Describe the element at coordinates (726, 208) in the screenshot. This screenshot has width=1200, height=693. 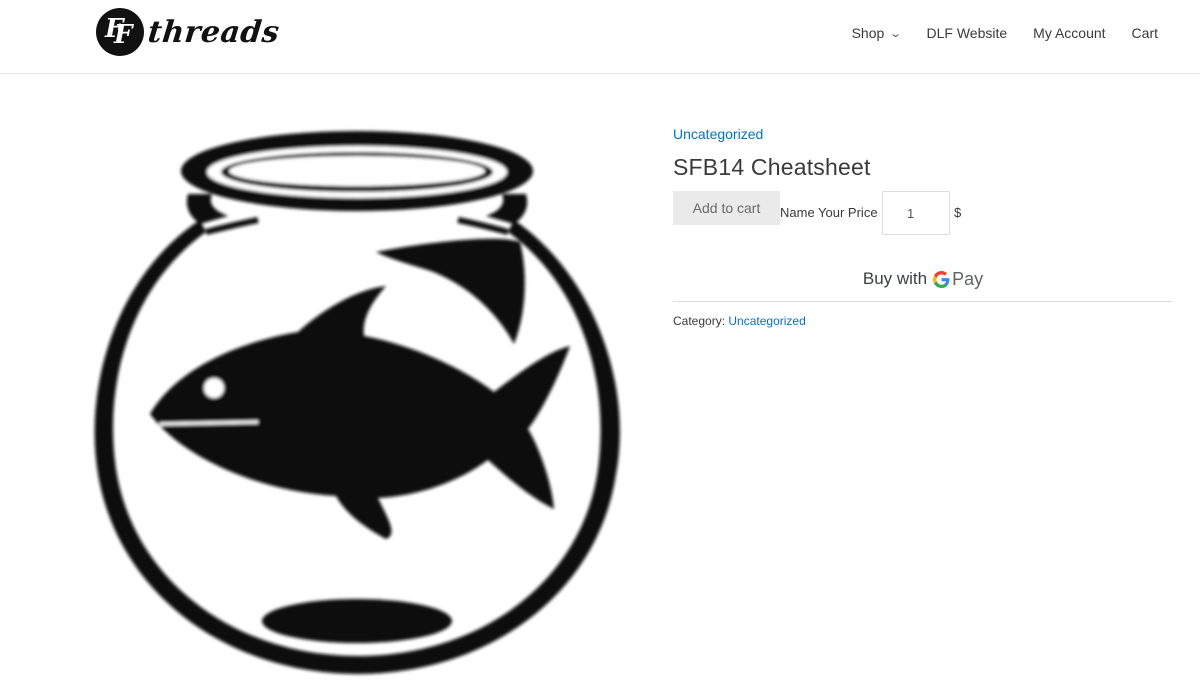
I see `add-to-cart-button: Add to cart` at that location.